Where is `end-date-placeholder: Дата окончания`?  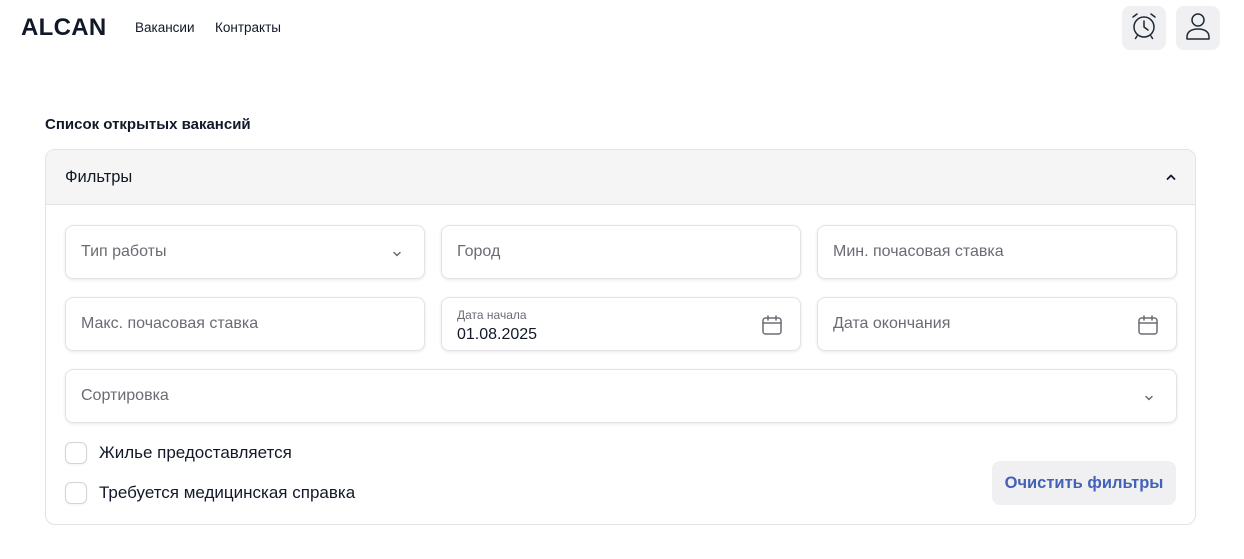
end-date-placeholder: Дата окончания is located at coordinates (892, 323).